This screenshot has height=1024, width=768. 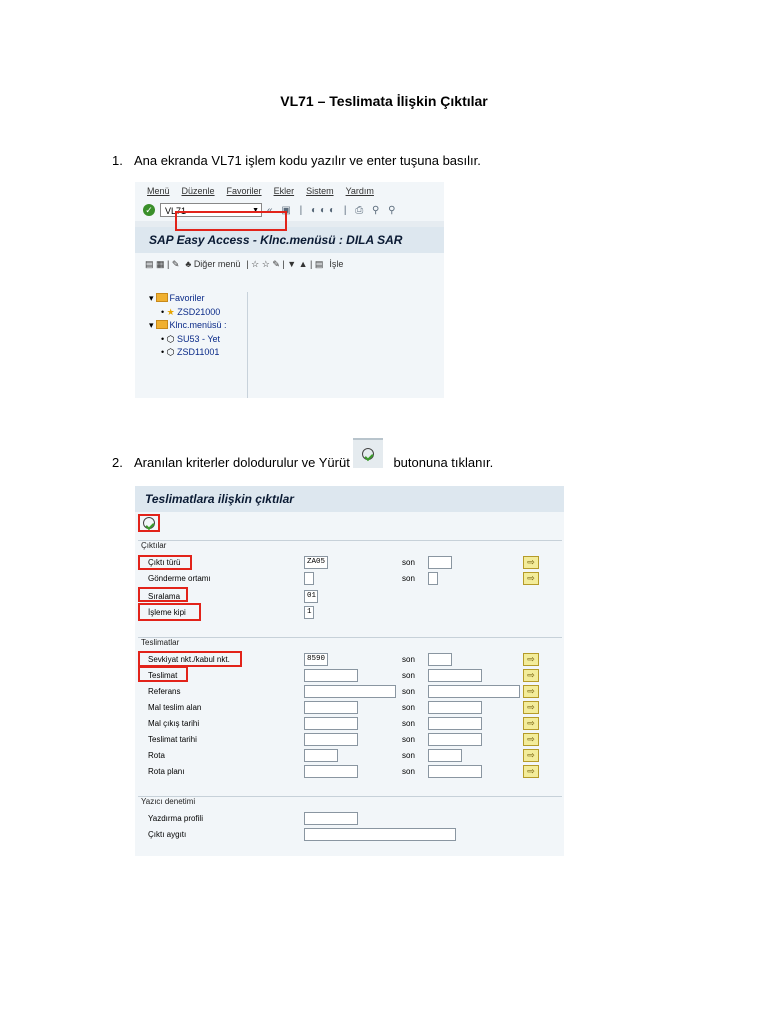 I want to click on print-profile-input, so click(x=331, y=818).